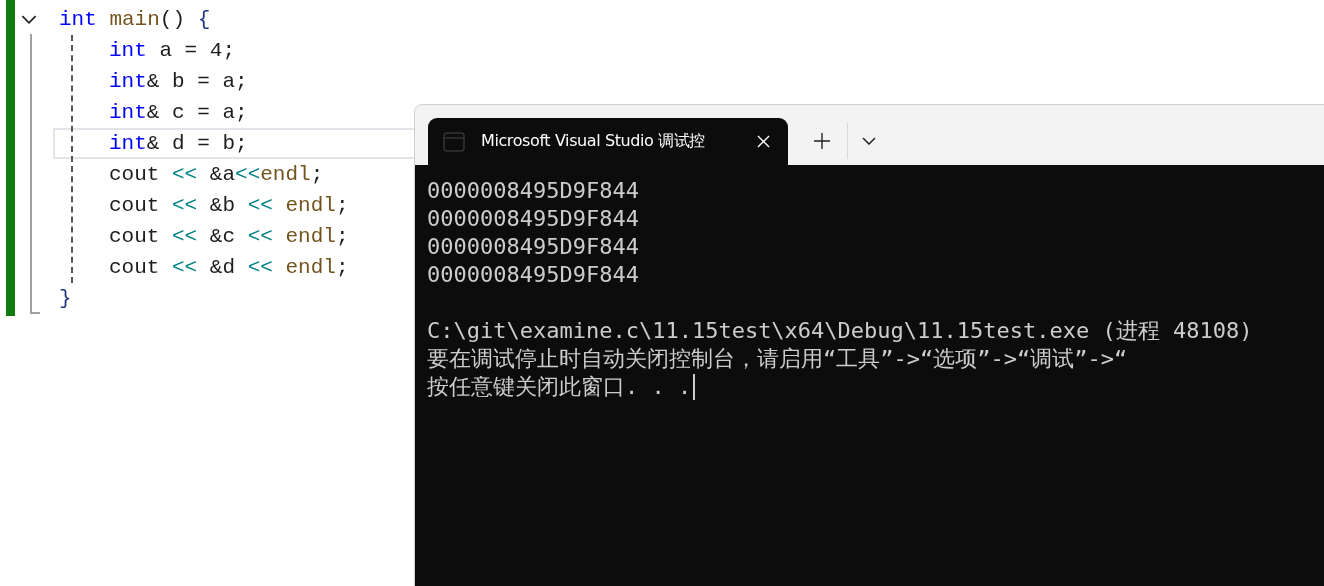  Describe the element at coordinates (135, 19) in the screenshot. I see `code-line: int main() {` at that location.